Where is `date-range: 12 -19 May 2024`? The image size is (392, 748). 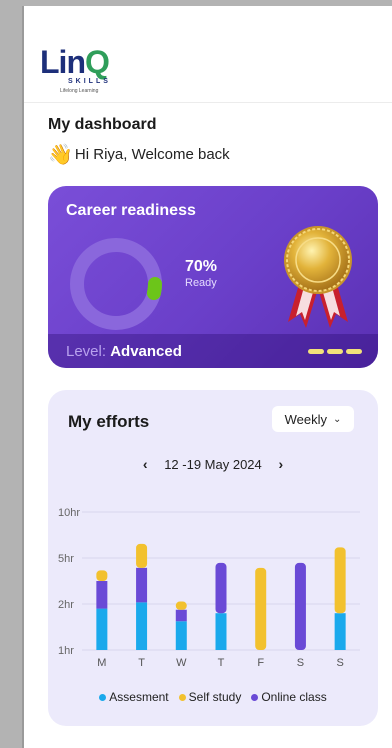 date-range: 12 -19 May 2024 is located at coordinates (213, 464).